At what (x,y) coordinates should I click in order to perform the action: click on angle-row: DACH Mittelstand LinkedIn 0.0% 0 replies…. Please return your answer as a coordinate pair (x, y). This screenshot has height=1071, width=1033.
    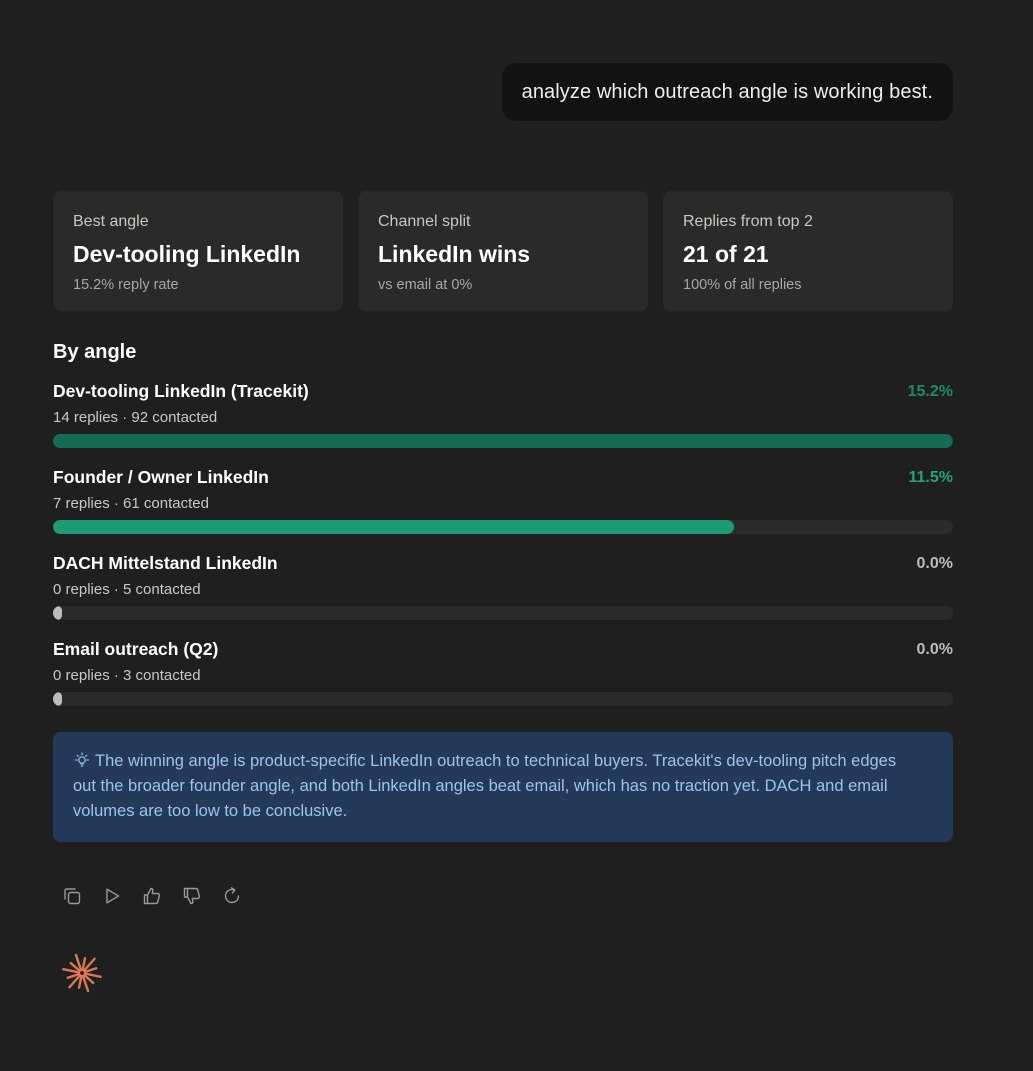
    Looking at the image, I should click on (503, 593).